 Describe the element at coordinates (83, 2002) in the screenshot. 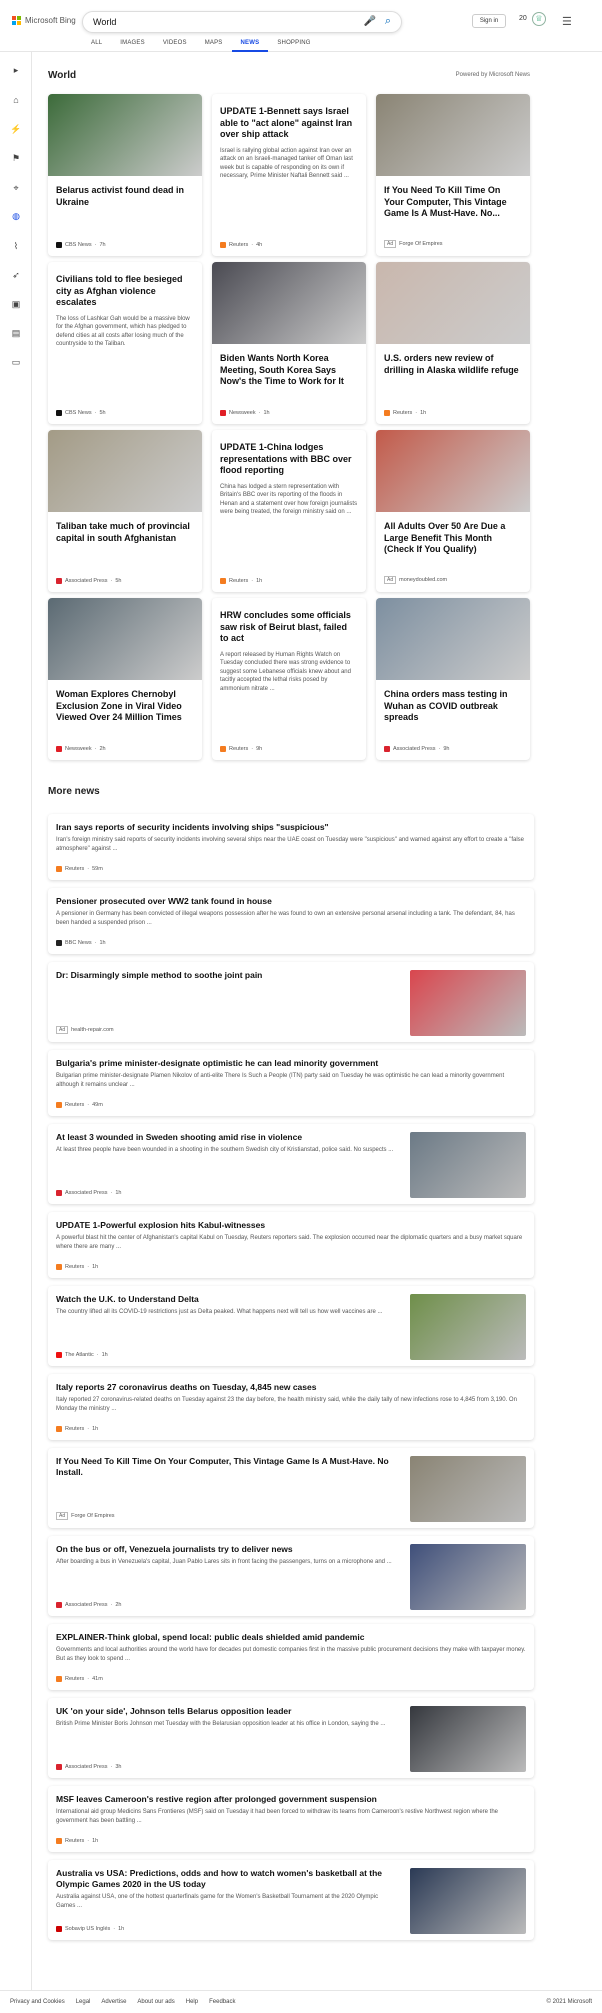

I see `footer-legal-link: Legal` at that location.